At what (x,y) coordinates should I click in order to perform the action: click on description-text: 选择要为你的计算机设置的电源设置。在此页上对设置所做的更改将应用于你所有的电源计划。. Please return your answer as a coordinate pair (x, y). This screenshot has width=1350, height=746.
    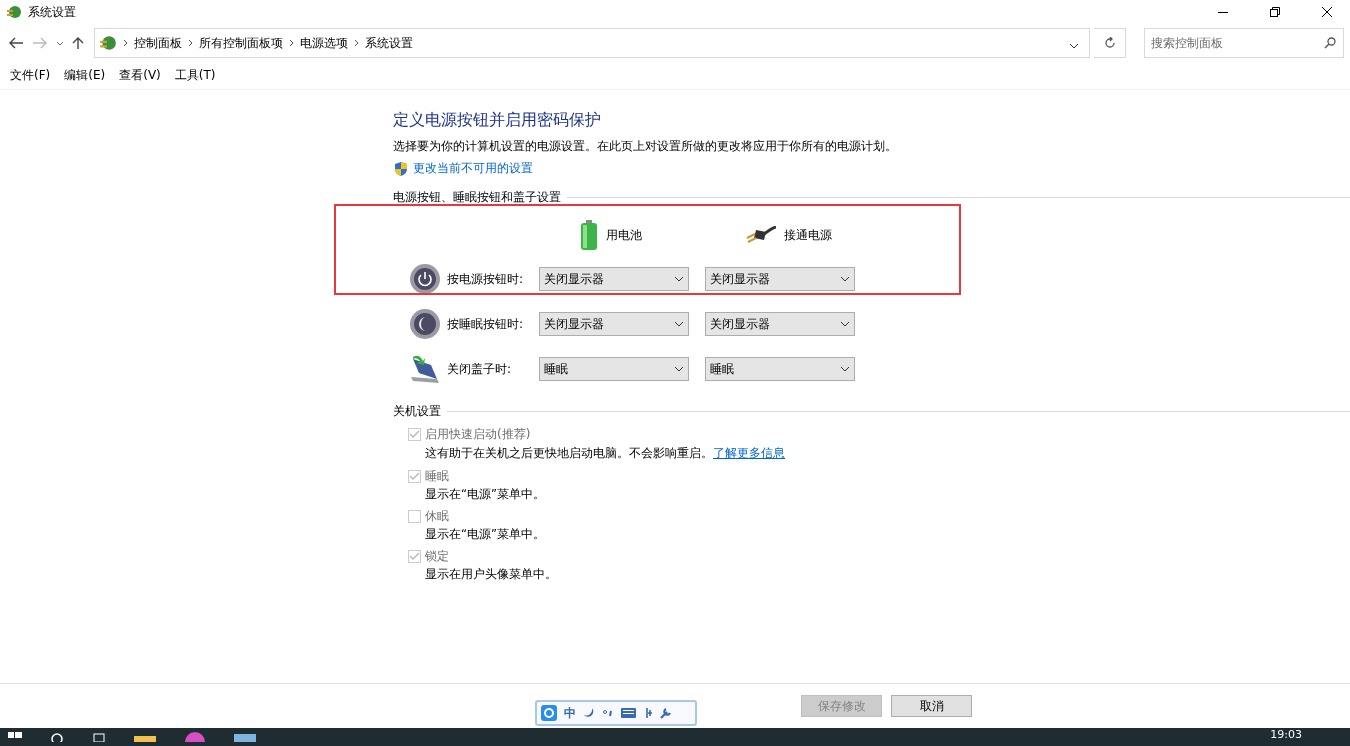
    Looking at the image, I should click on (645, 146).